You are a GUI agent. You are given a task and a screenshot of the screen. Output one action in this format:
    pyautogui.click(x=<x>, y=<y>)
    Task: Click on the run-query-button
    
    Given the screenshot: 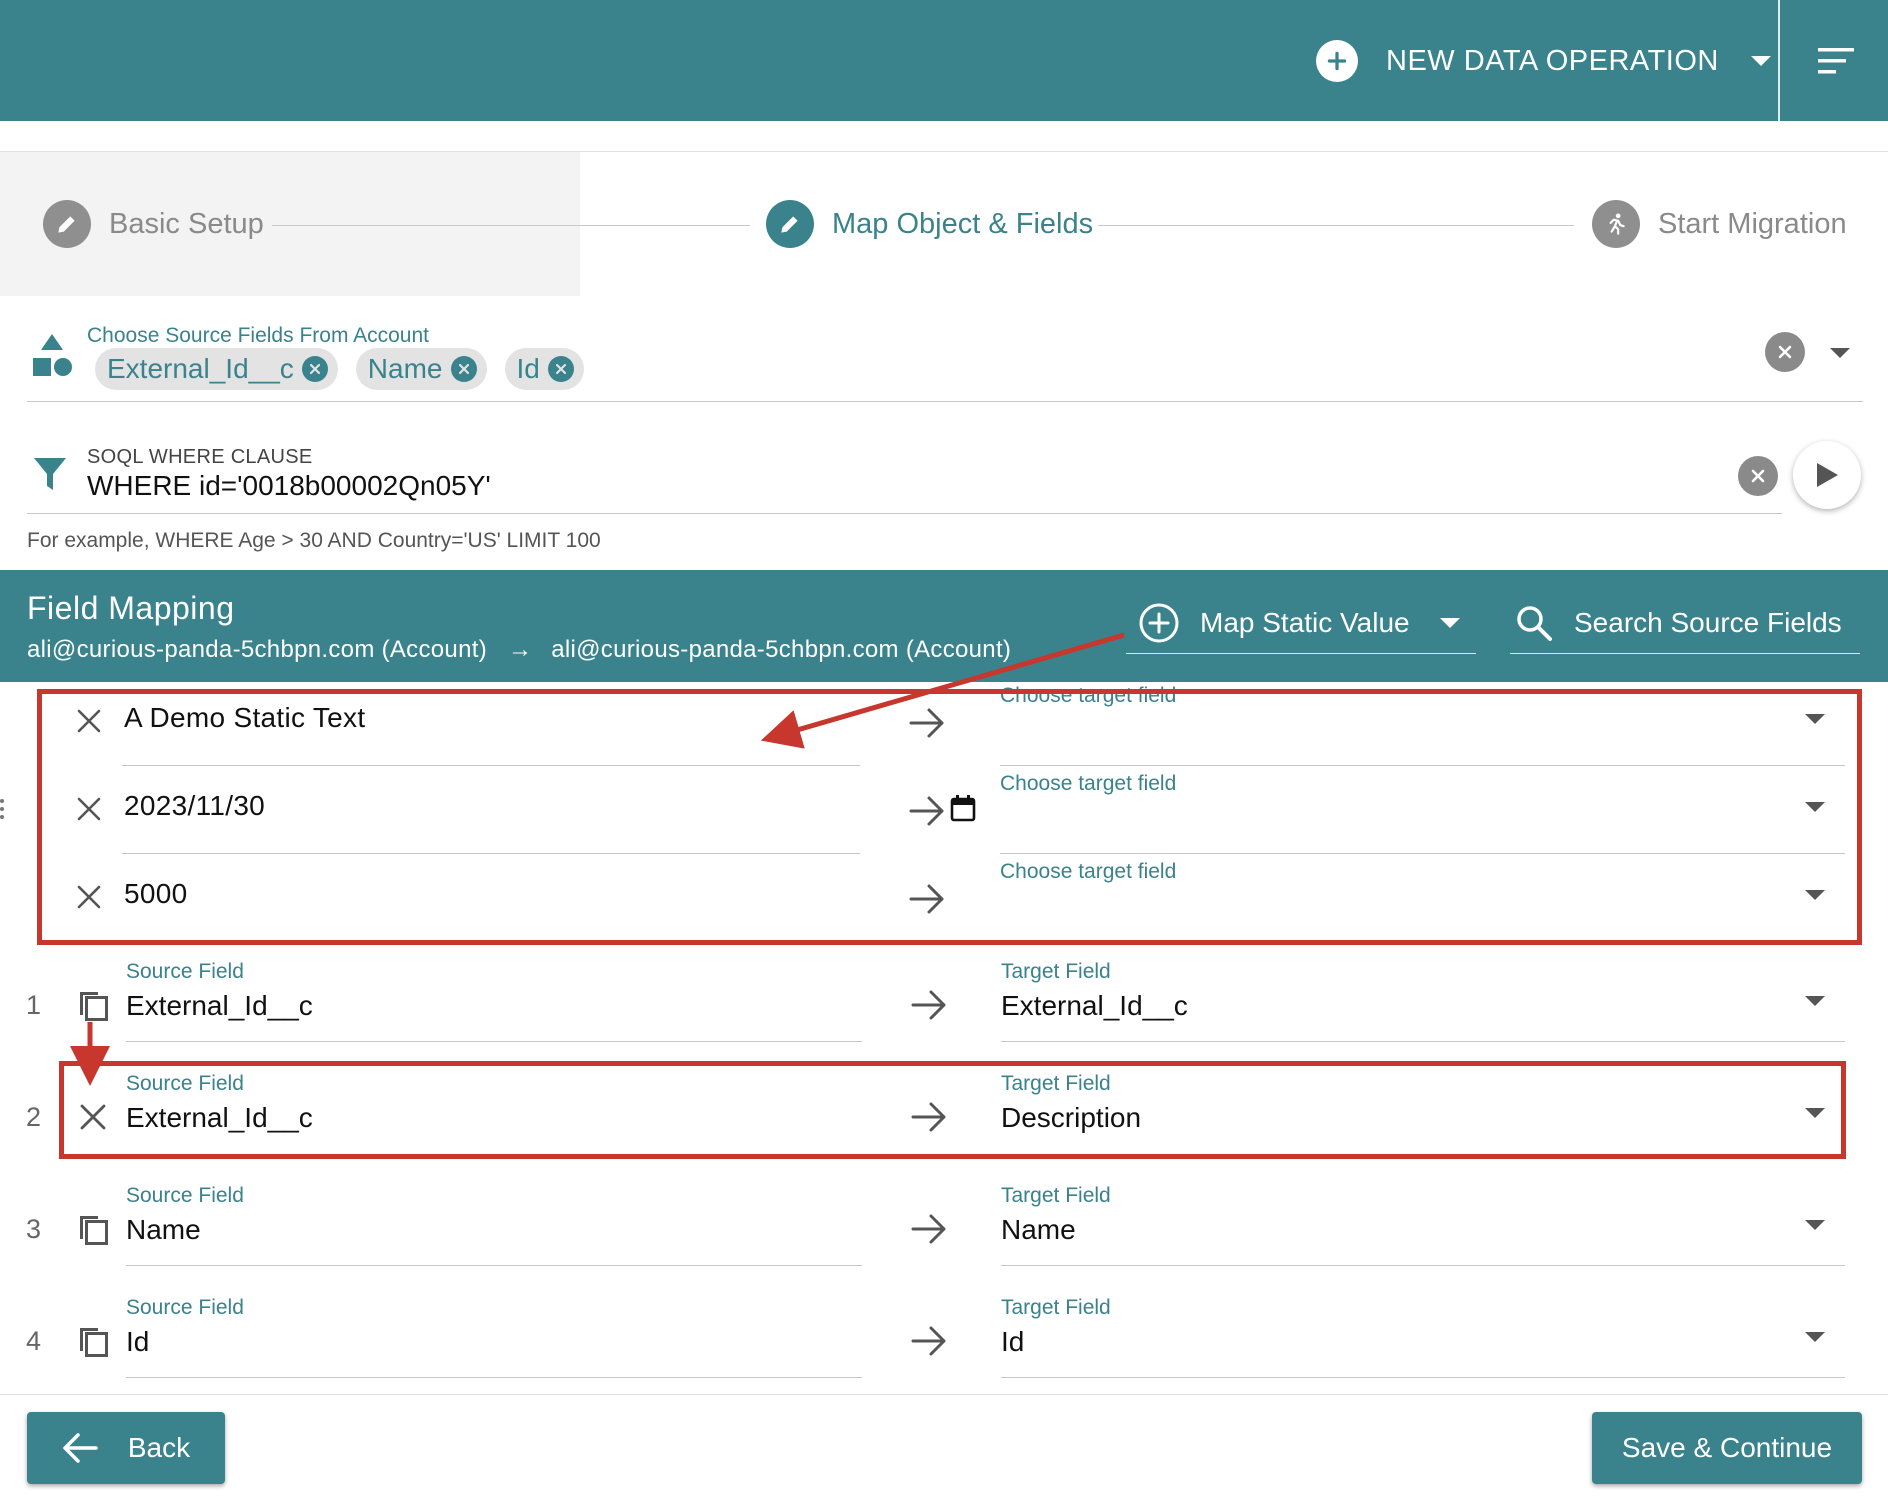 What is the action you would take?
    pyautogui.click(x=1827, y=475)
    